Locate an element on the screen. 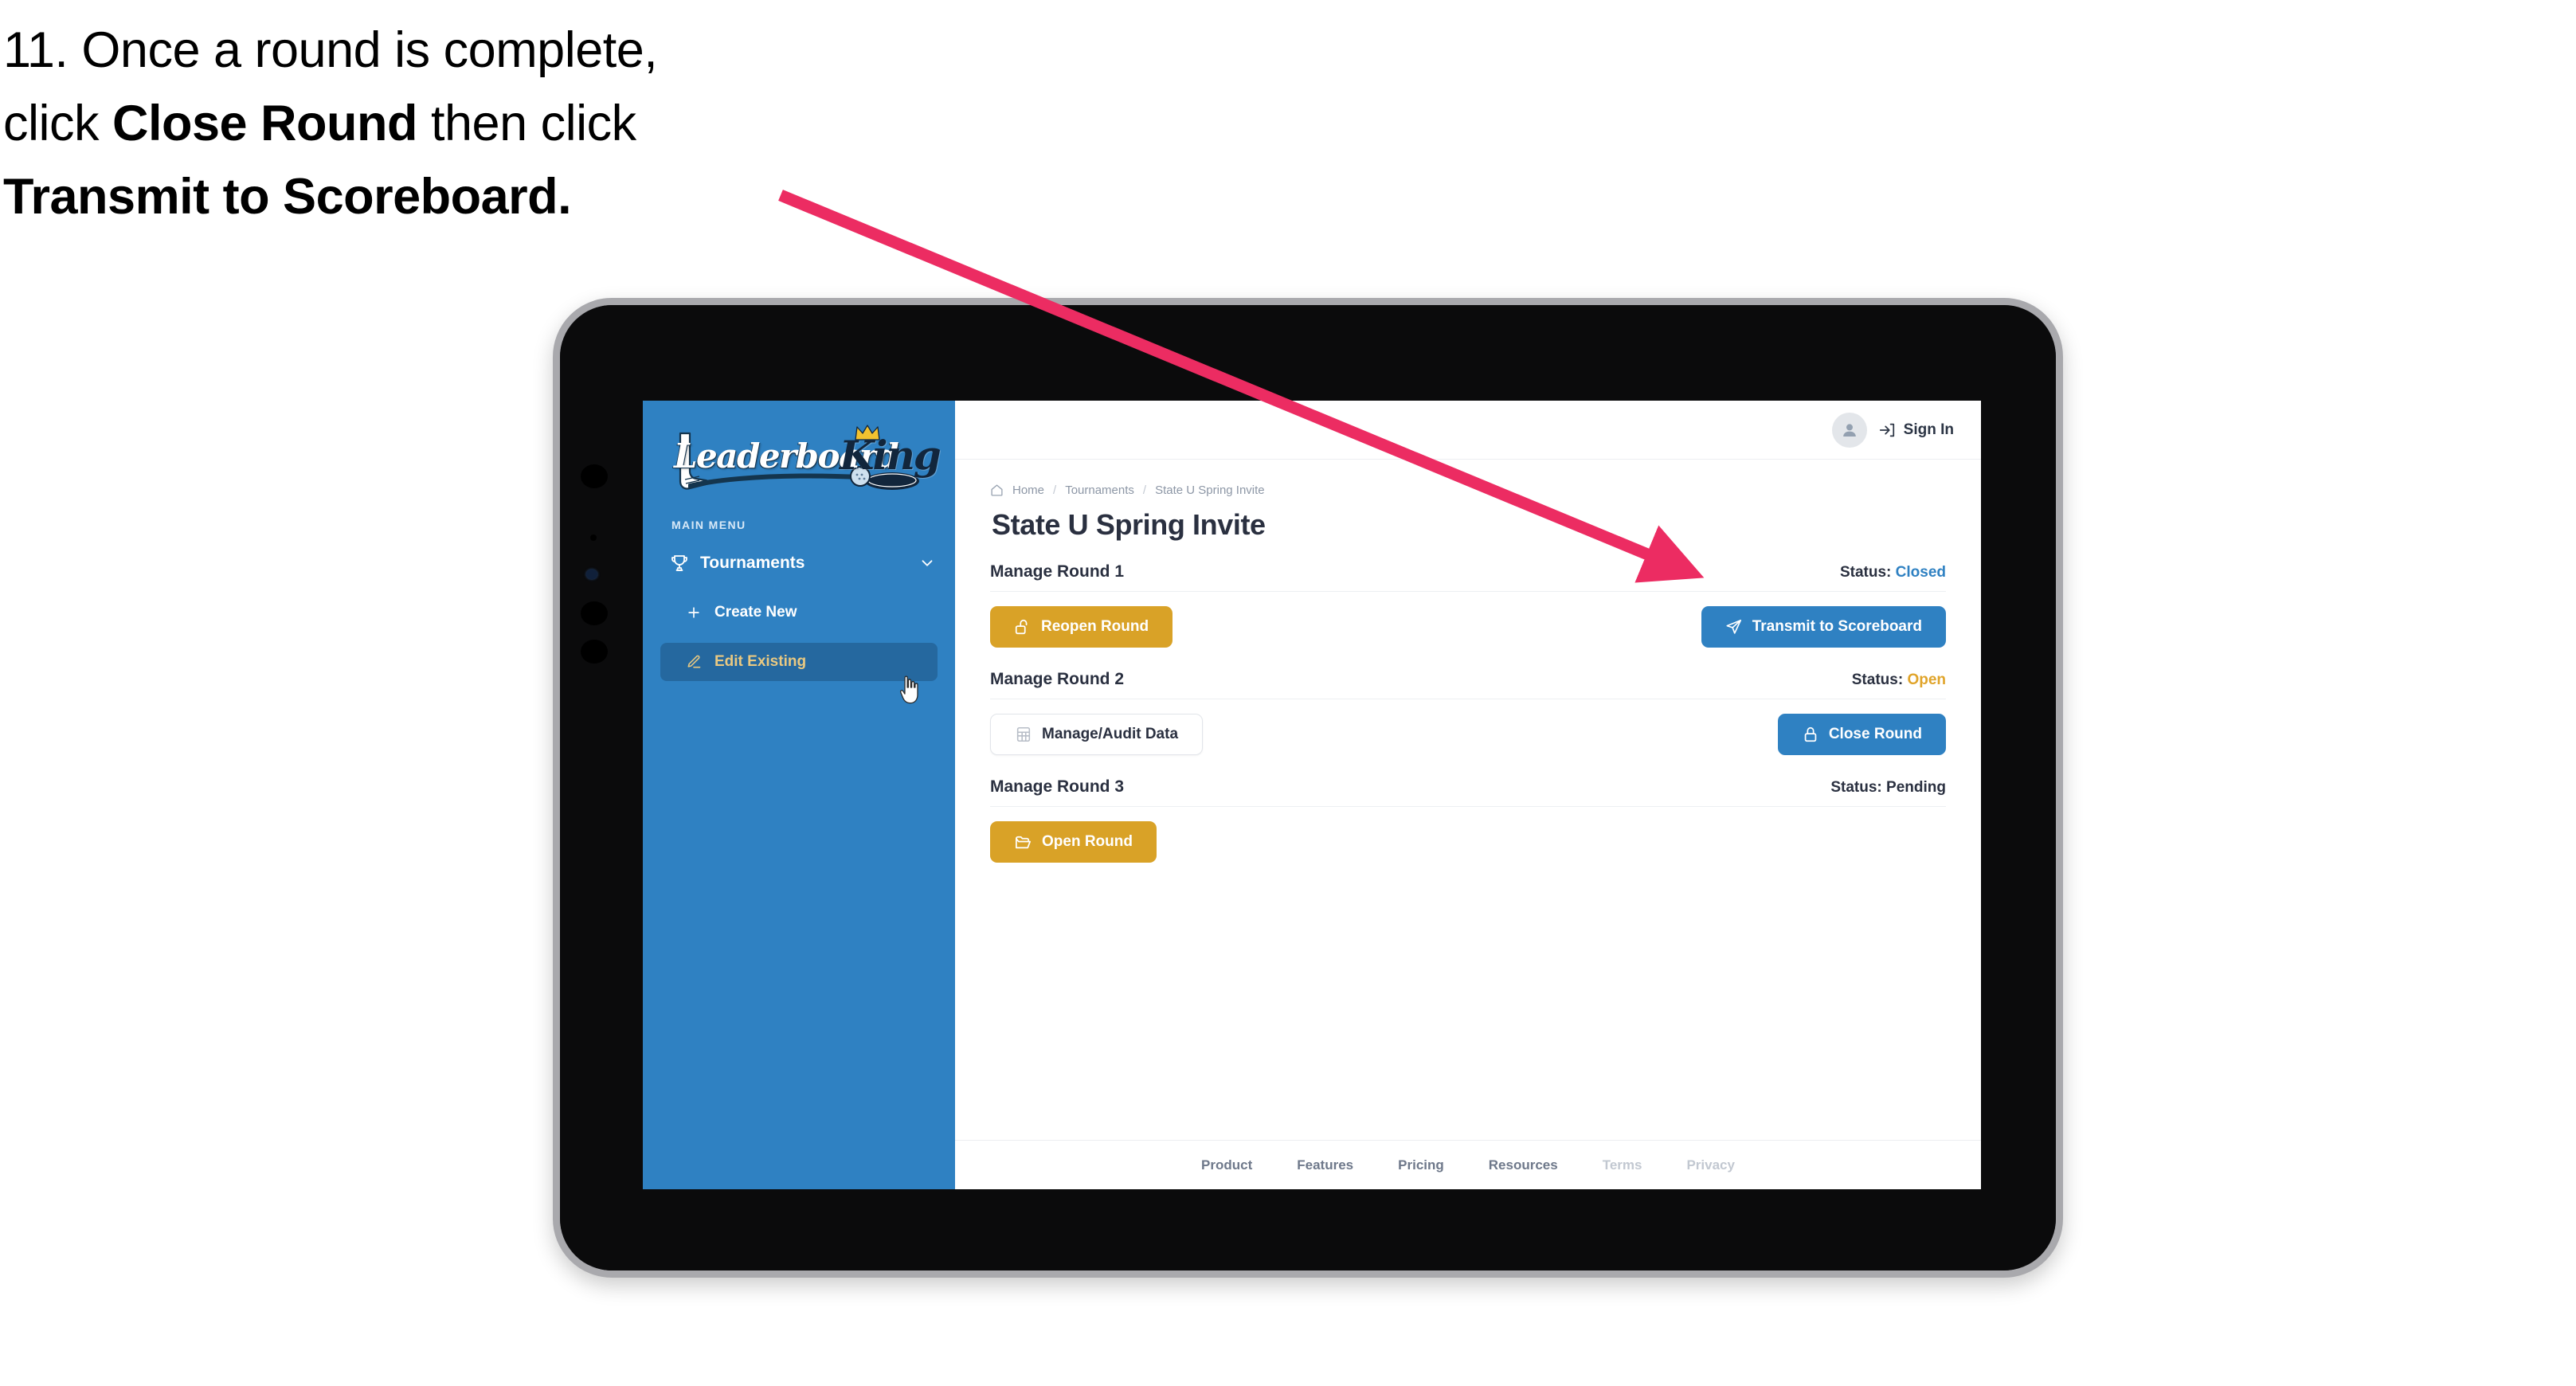 This screenshot has width=2576, height=1386. round-1-status: Status: Closed is located at coordinates (1893, 572).